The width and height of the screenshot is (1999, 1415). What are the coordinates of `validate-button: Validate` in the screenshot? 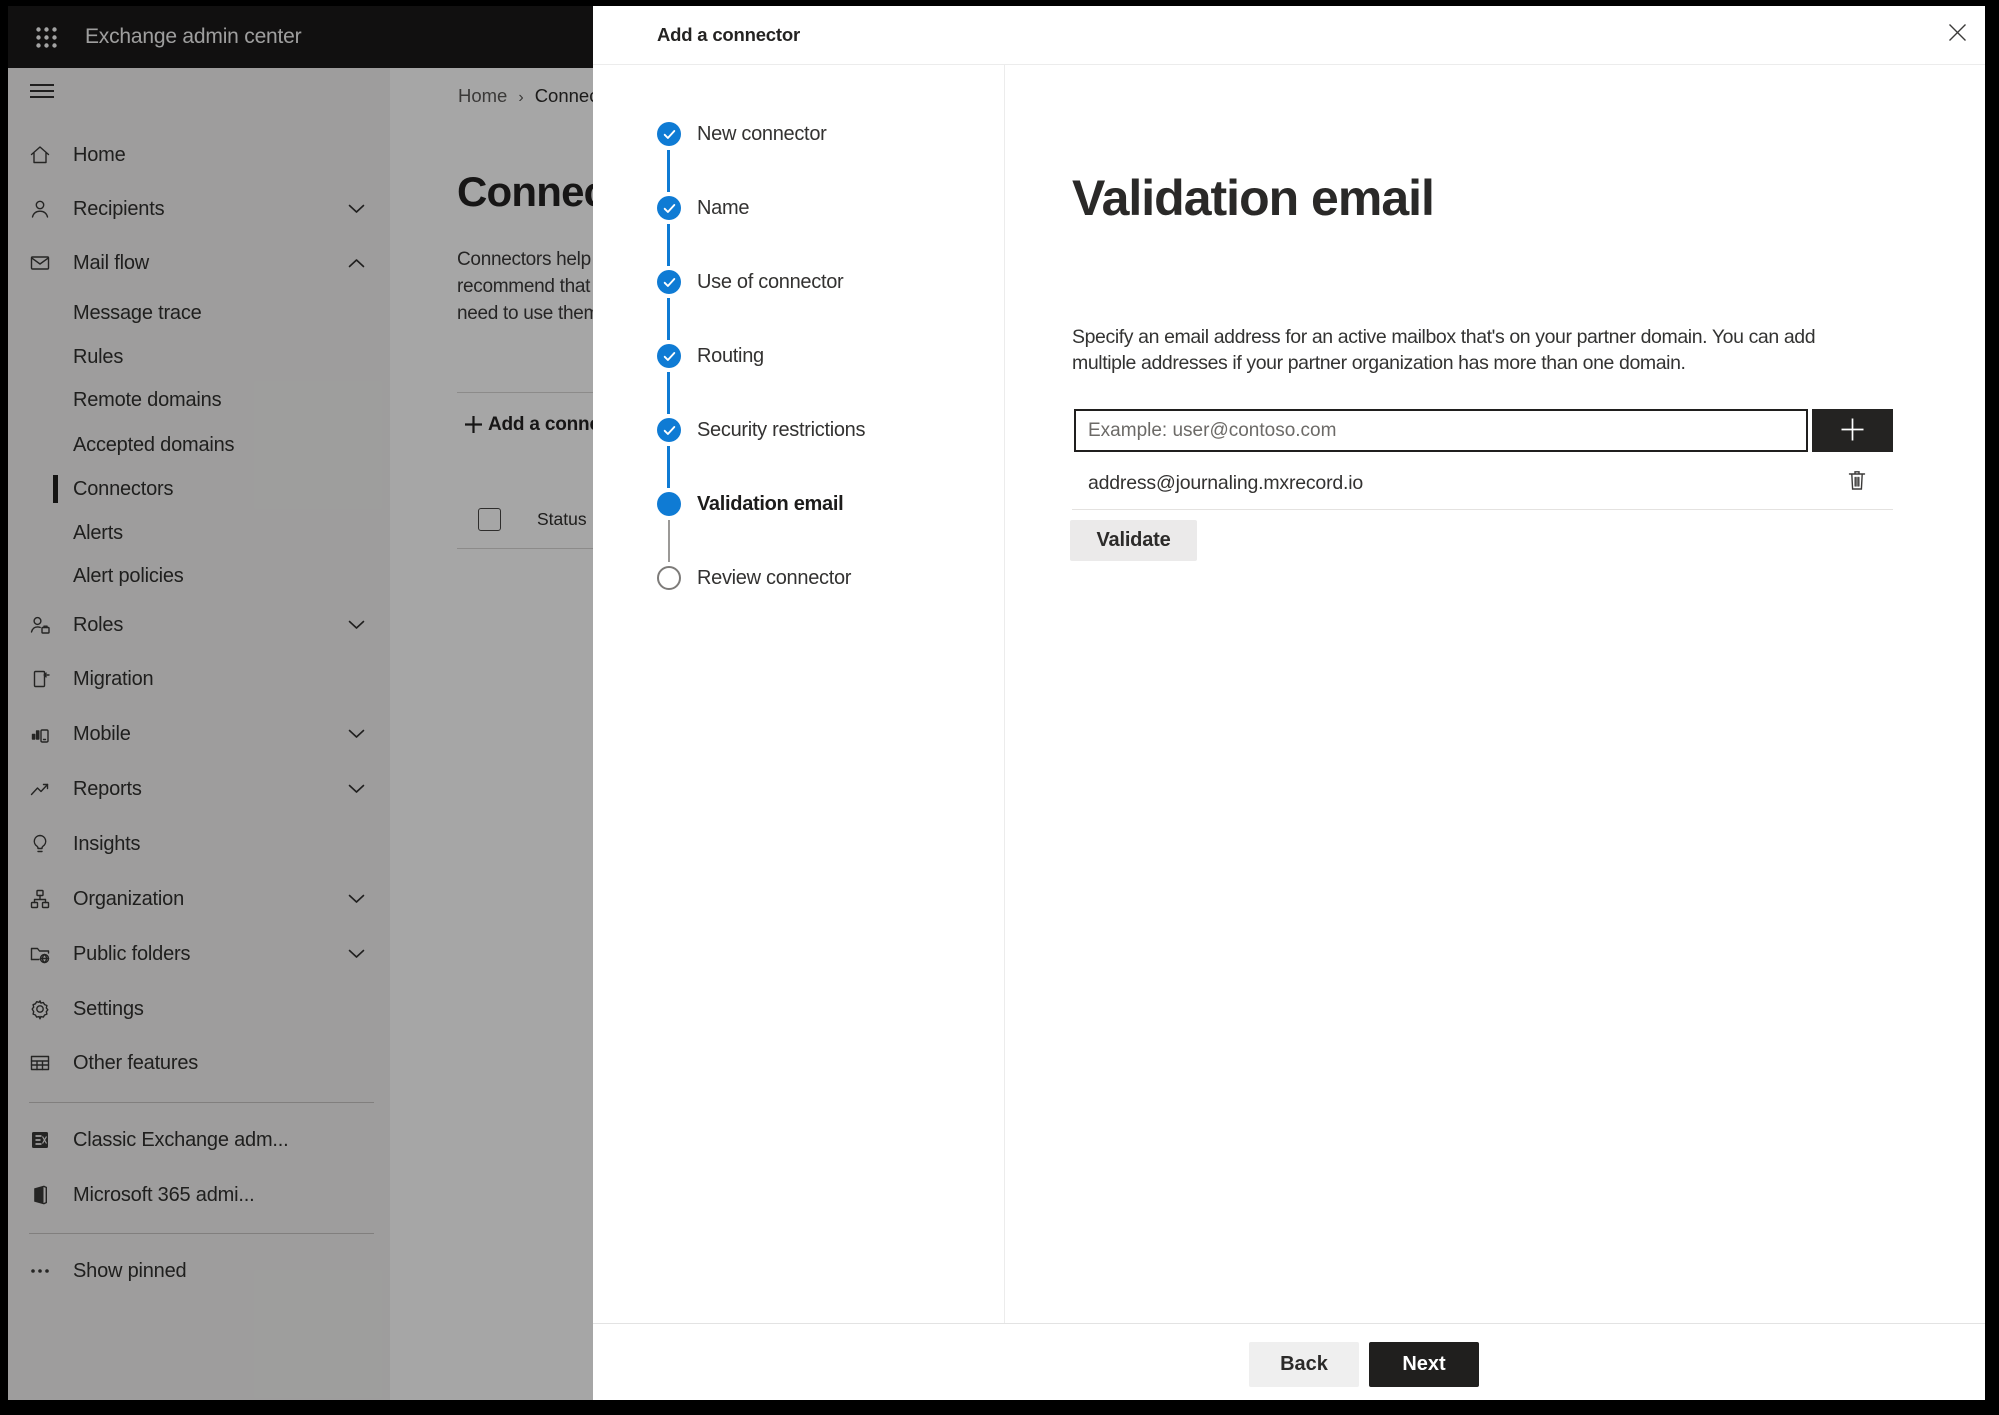 It's located at (1133, 540).